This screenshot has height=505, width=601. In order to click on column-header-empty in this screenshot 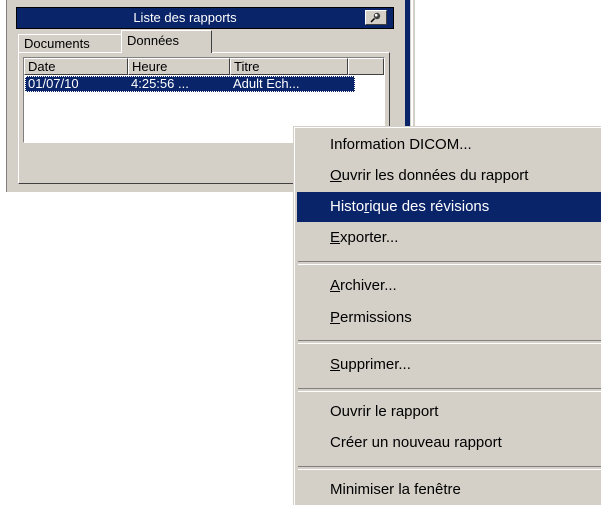, I will do `click(366, 66)`.